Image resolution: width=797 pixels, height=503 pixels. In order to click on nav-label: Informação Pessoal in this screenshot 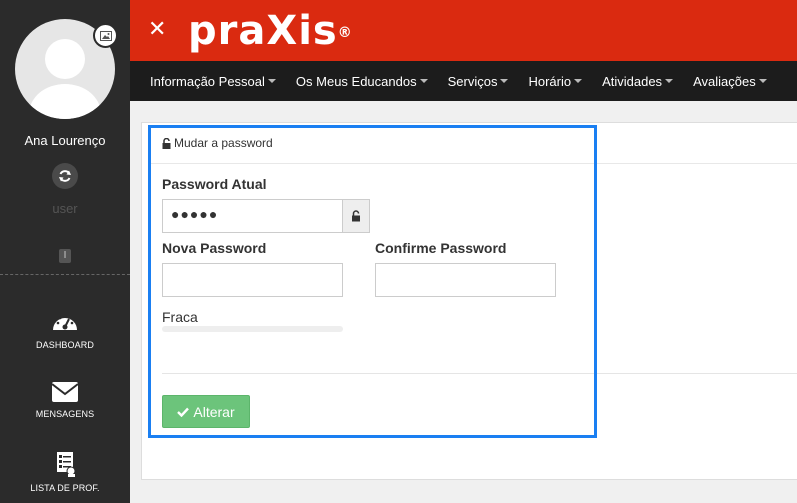, I will do `click(207, 81)`.